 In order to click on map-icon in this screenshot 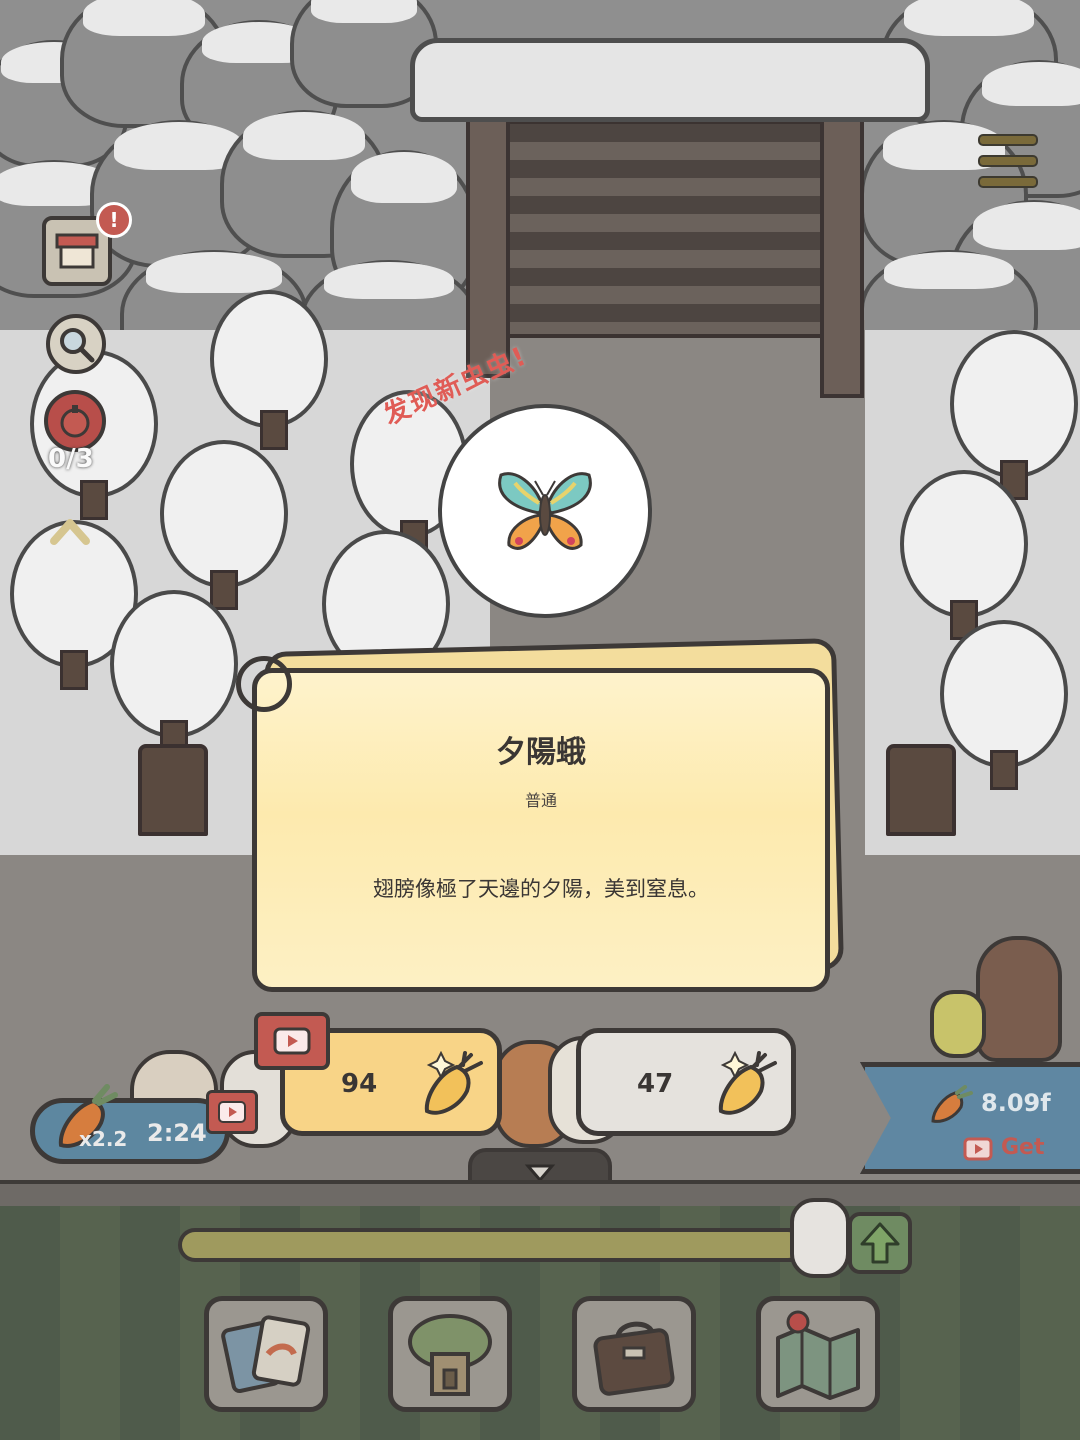, I will do `click(818, 1355)`.